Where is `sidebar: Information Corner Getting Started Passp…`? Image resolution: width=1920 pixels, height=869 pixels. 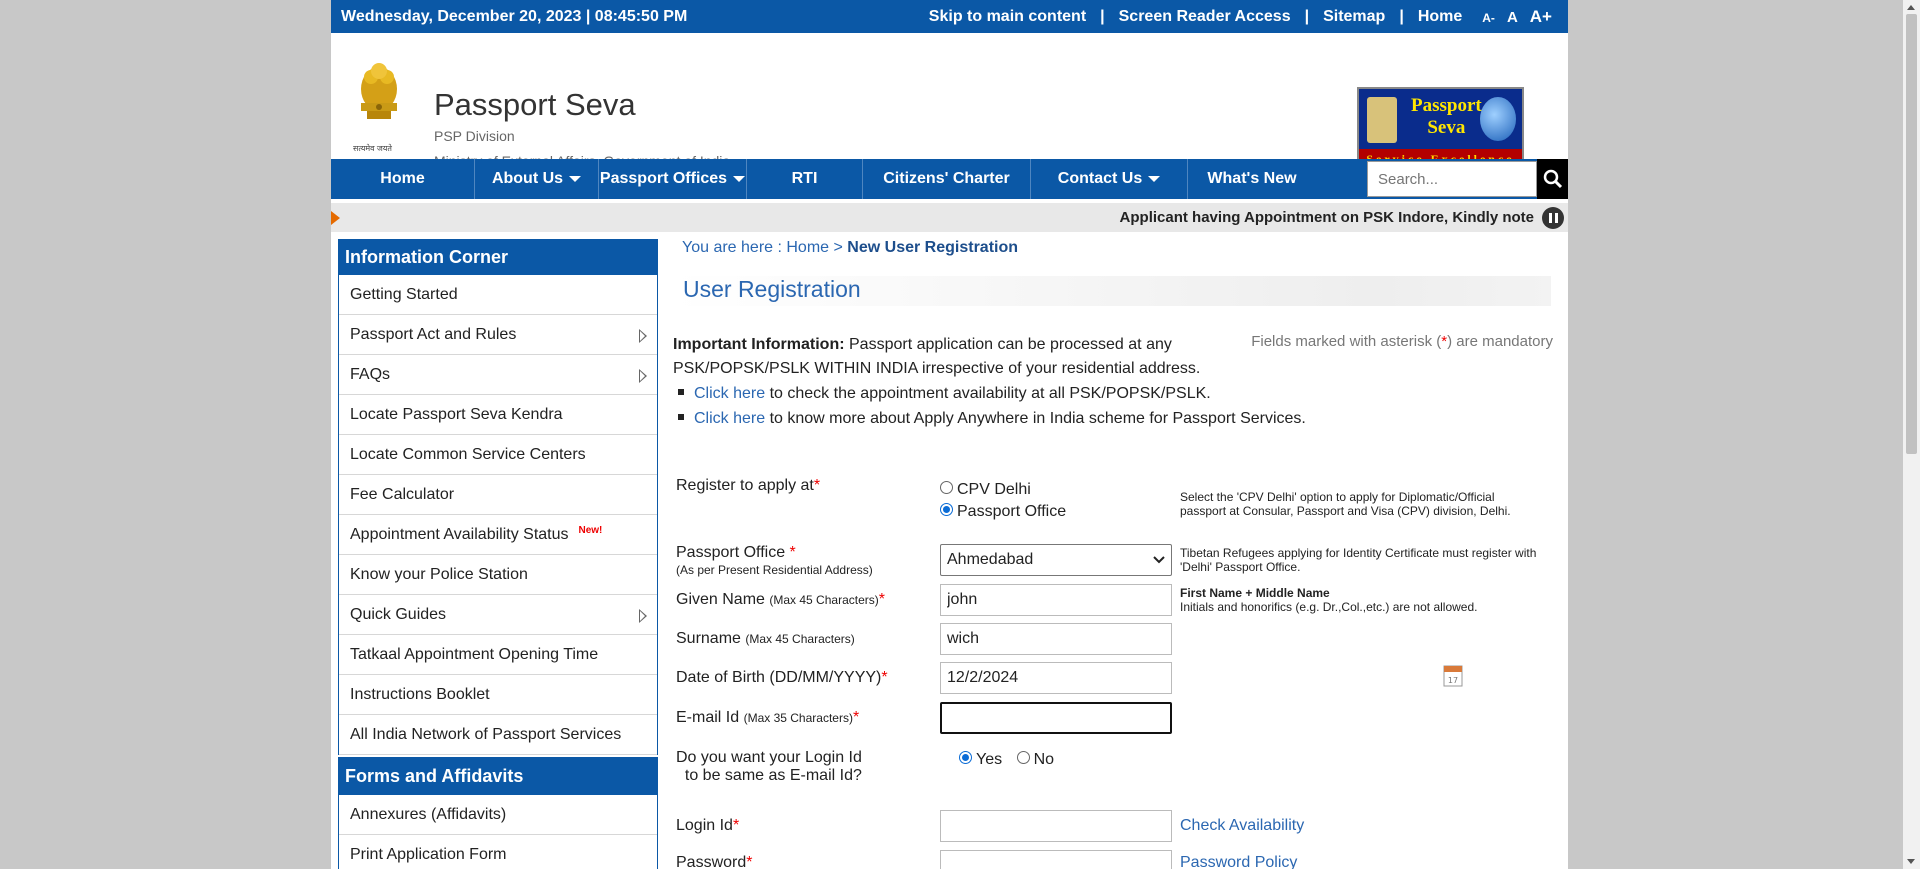 sidebar: Information Corner Getting Started Passp… is located at coordinates (498, 554).